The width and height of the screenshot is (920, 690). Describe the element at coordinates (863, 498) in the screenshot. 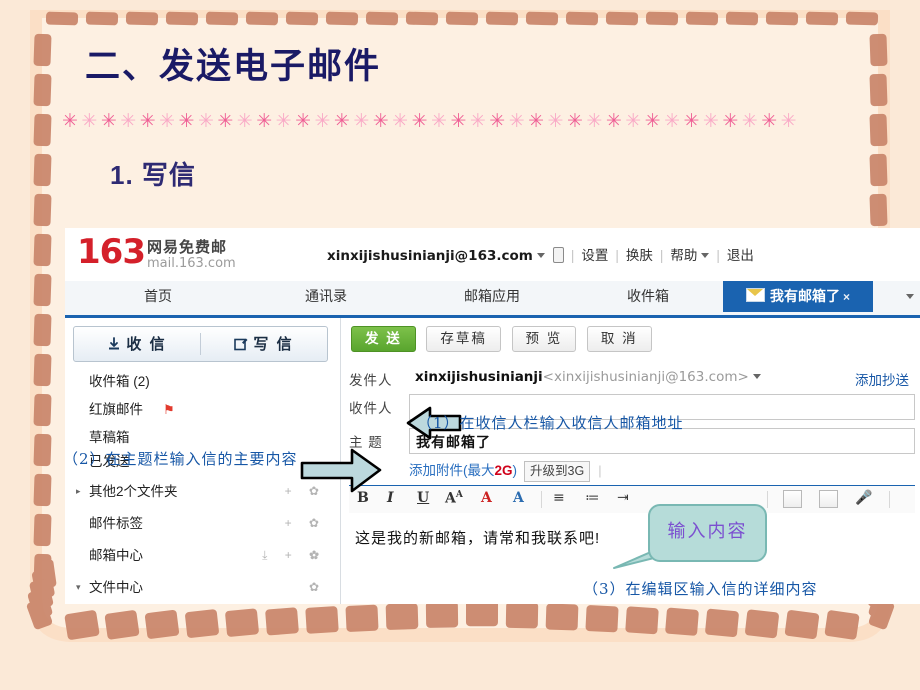

I see `voice-icon: 🎤` at that location.